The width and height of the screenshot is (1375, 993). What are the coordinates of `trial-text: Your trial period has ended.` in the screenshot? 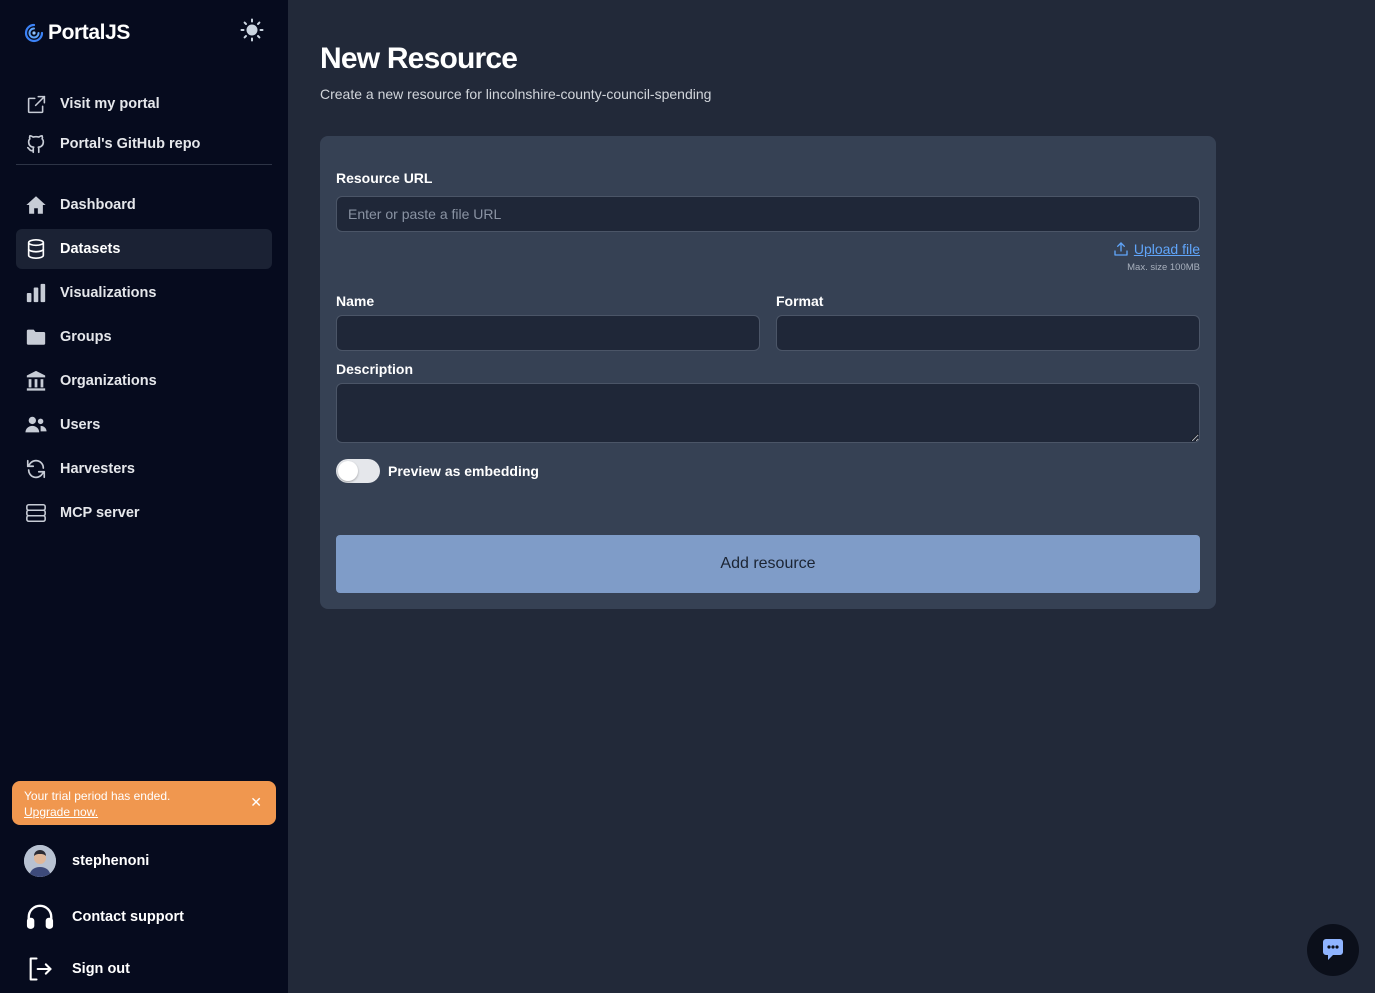 It's located at (97, 796).